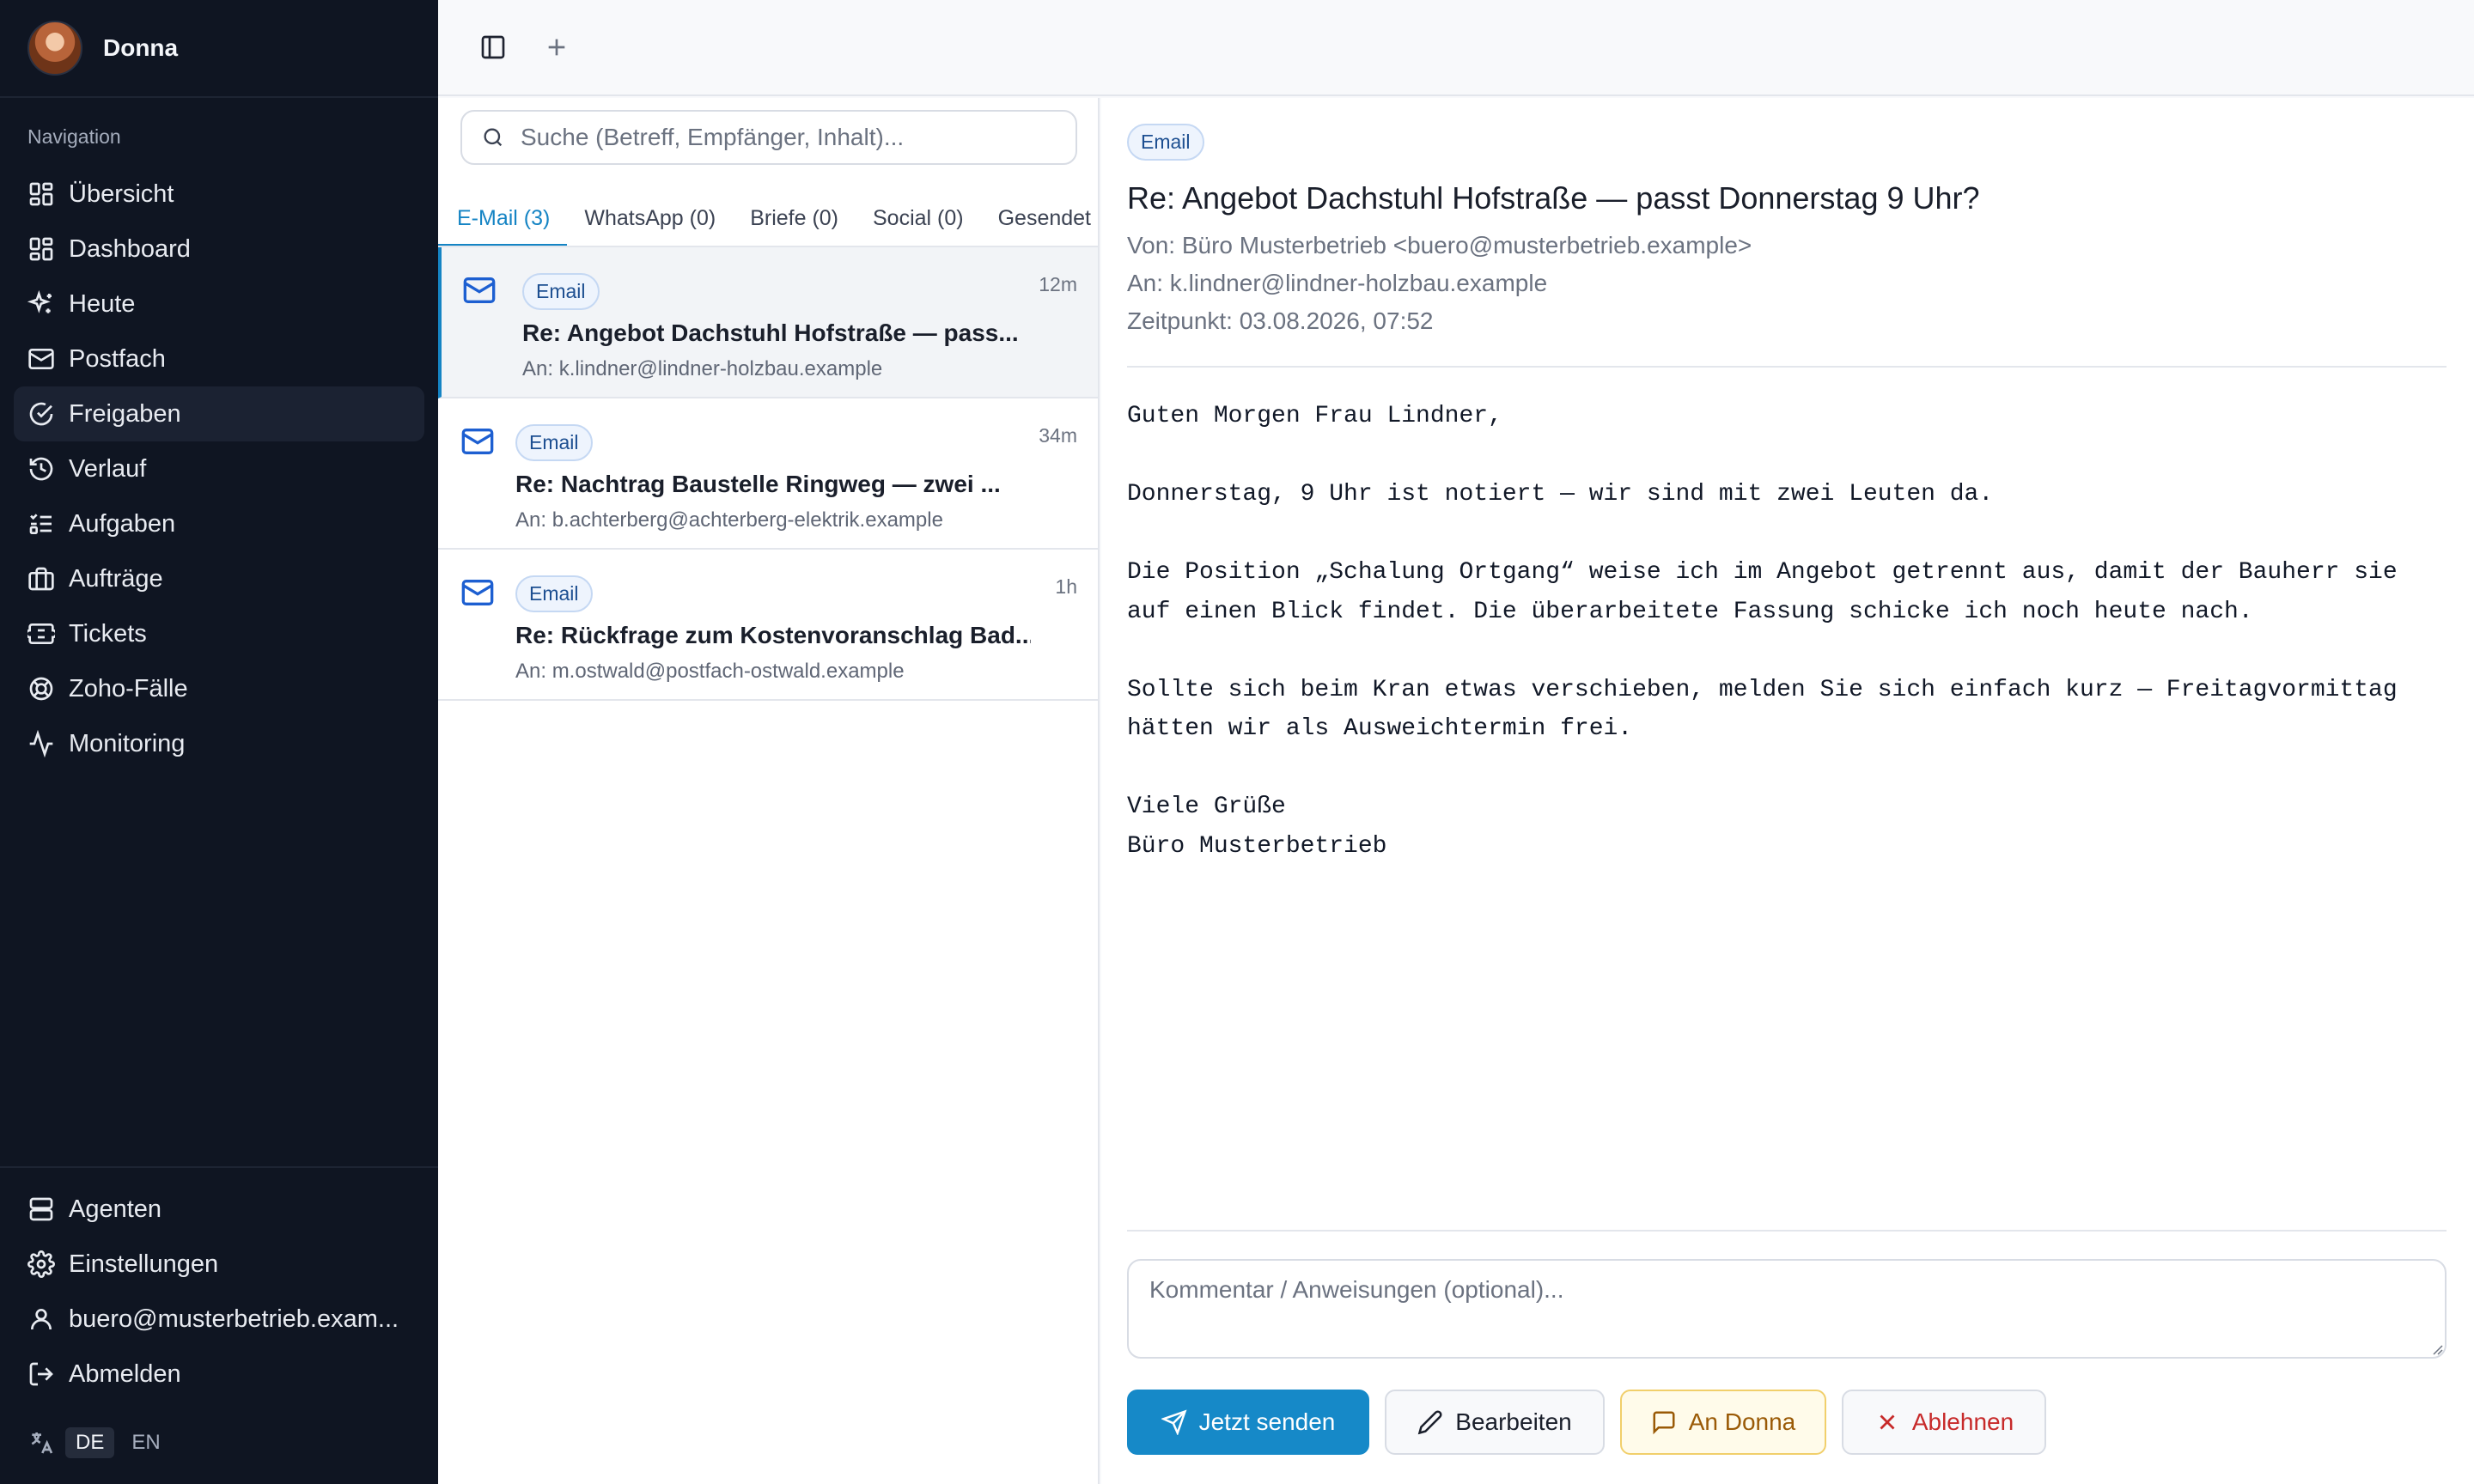 This screenshot has height=1484, width=2474. I want to click on sidebar-item-uebersicht: Übersicht, so click(219, 194).